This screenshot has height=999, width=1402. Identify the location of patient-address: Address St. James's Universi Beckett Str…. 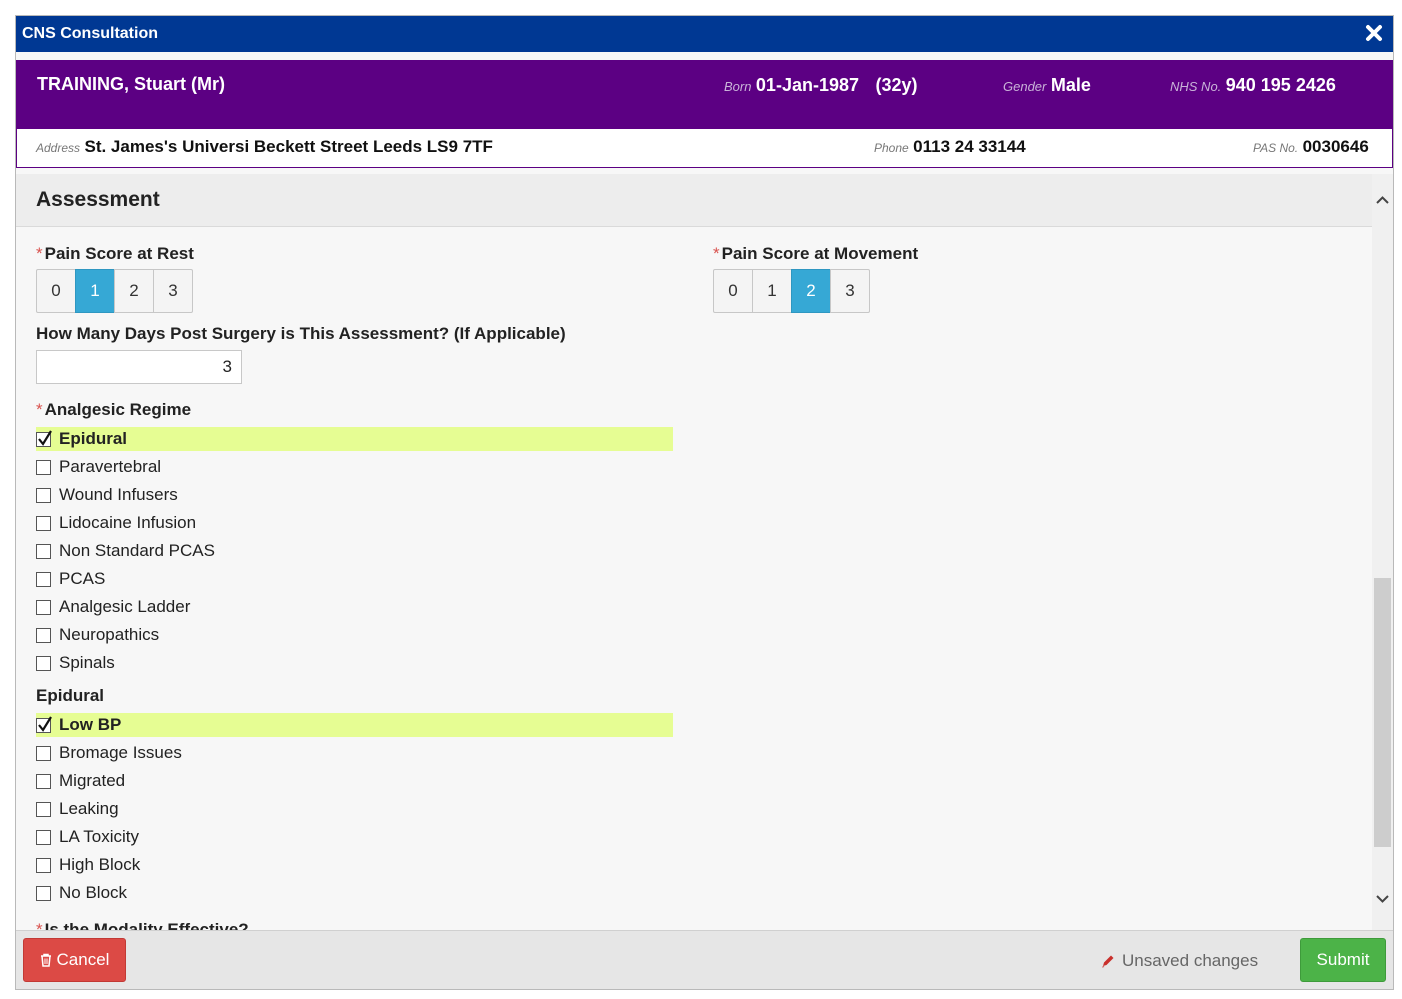
(264, 147).